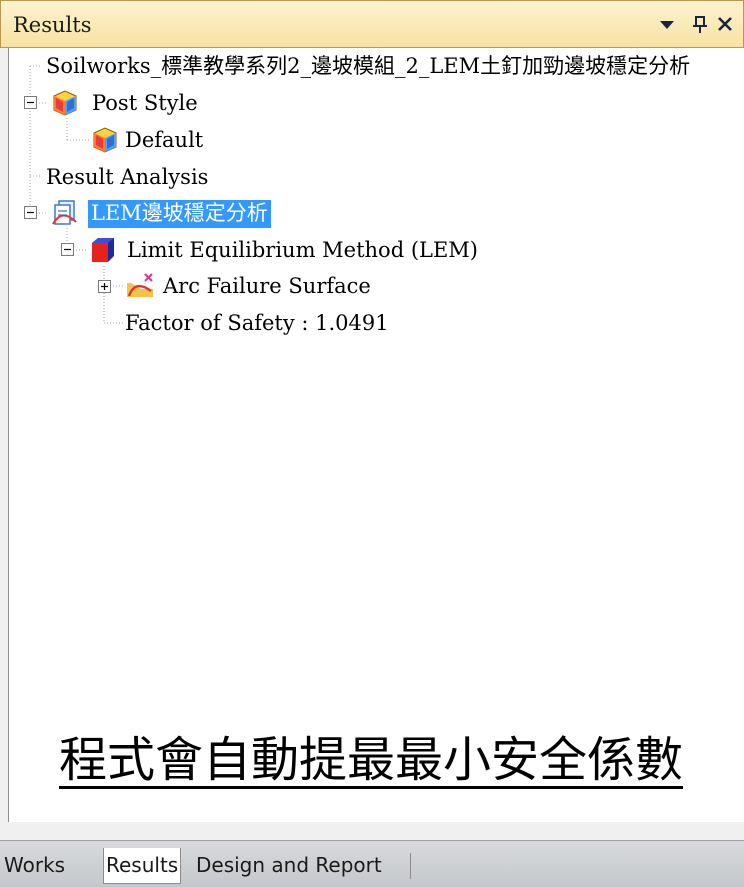 This screenshot has width=744, height=887. What do you see at coordinates (142, 866) in the screenshot?
I see `tab-results: Results` at bounding box center [142, 866].